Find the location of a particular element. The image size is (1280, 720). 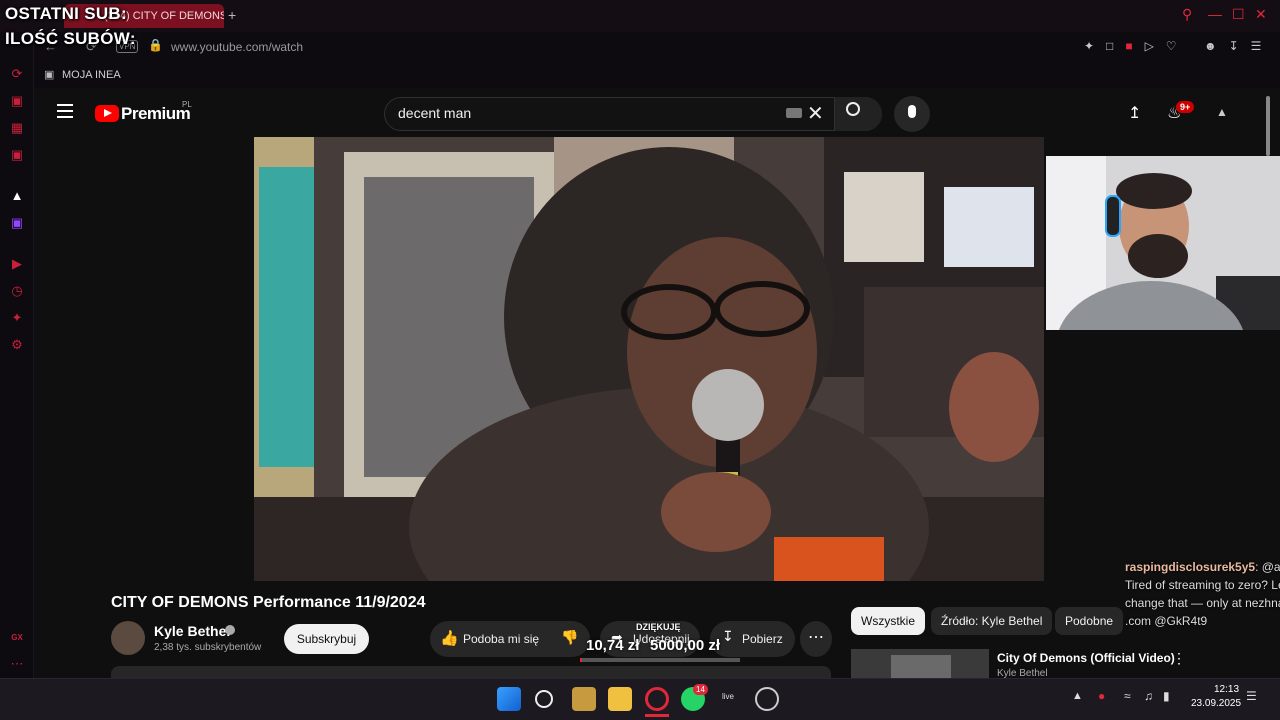

file-explorer-icon is located at coordinates (620, 699).